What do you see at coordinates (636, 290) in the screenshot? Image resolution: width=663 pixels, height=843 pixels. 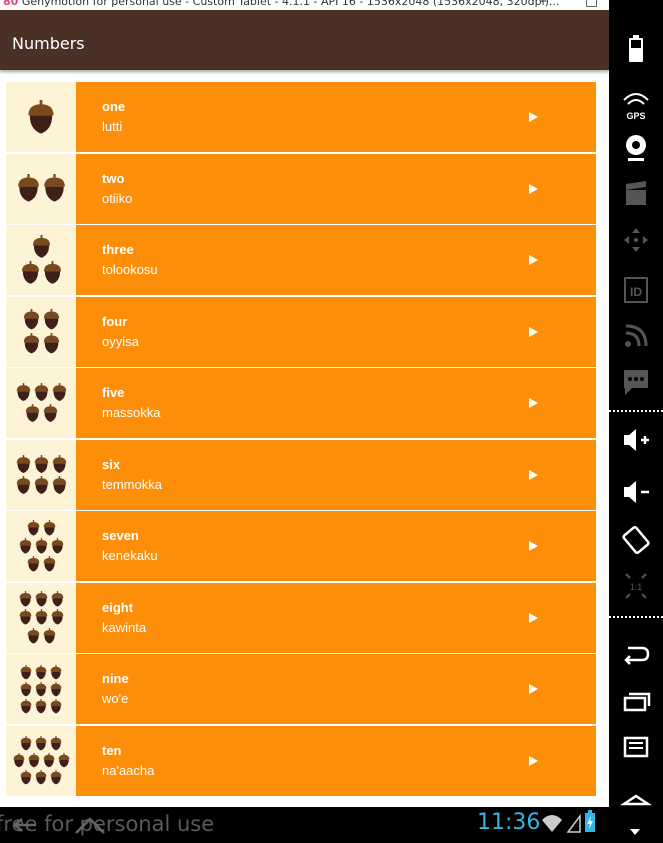 I see `device-id-icon: ID` at bounding box center [636, 290].